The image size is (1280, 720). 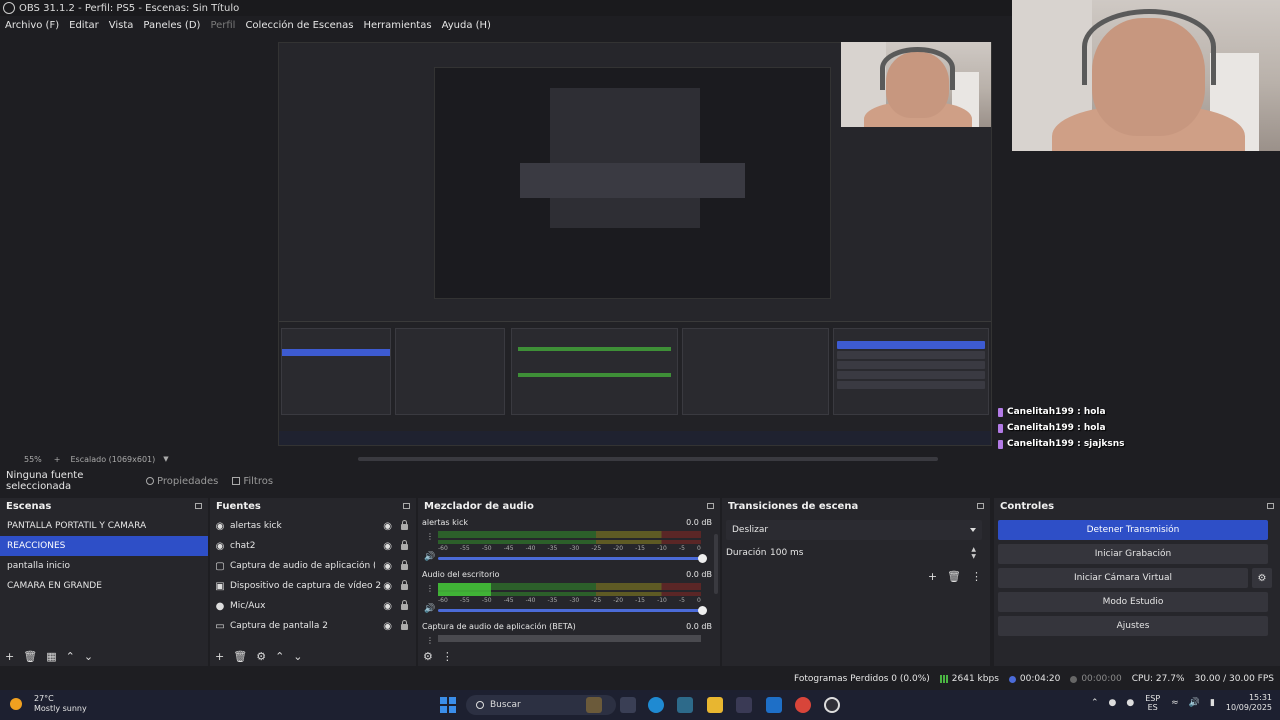 What do you see at coordinates (716, 564) in the screenshot?
I see `mixer-scrollbar` at bounding box center [716, 564].